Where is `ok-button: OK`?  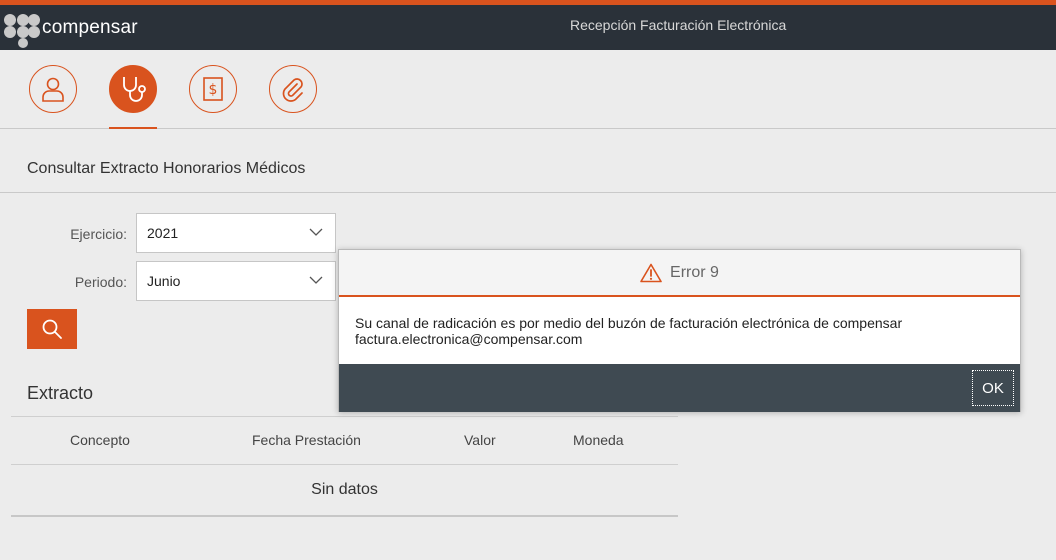
ok-button: OK is located at coordinates (993, 388).